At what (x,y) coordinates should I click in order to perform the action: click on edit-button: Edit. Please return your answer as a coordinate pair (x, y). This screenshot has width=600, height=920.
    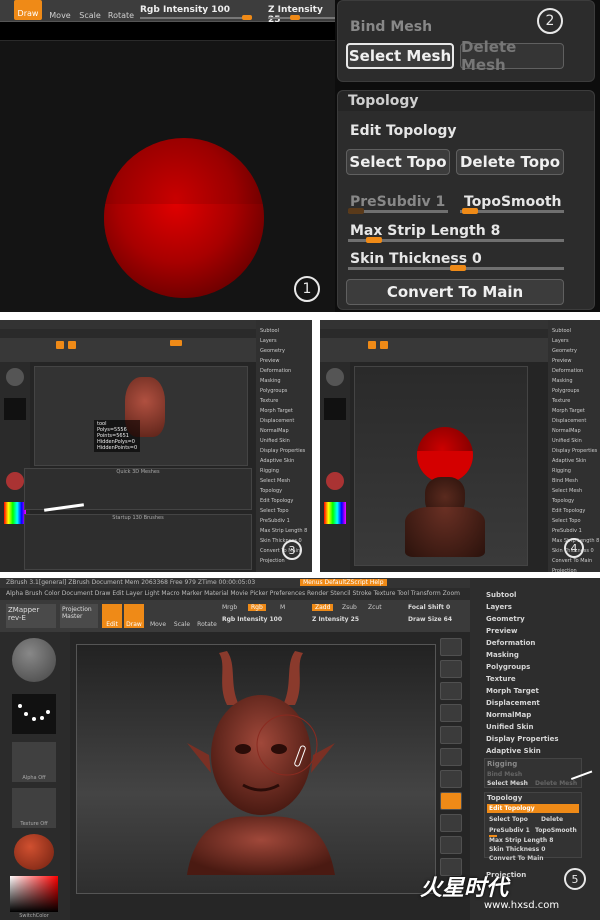
    Looking at the image, I should click on (112, 616).